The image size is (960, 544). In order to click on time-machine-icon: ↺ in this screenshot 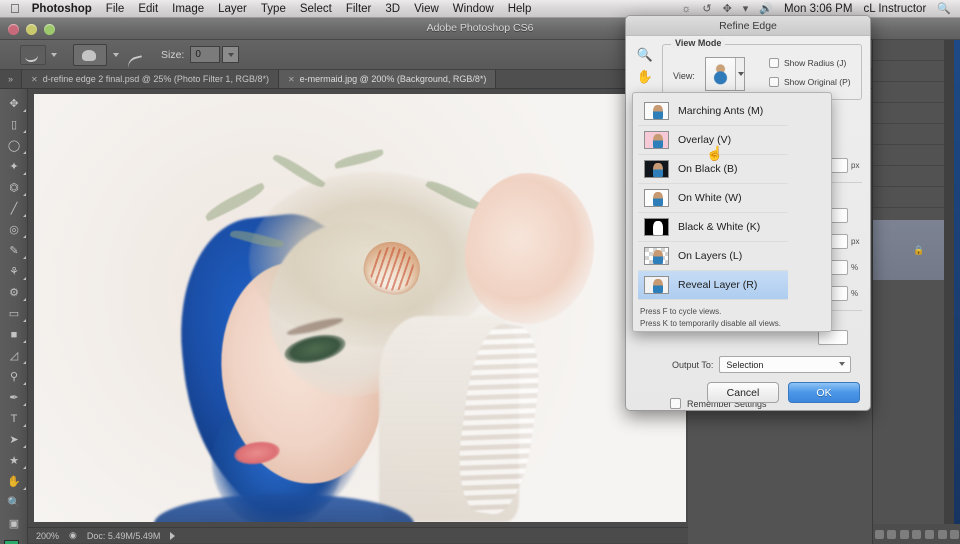, I will do `click(706, 8)`.